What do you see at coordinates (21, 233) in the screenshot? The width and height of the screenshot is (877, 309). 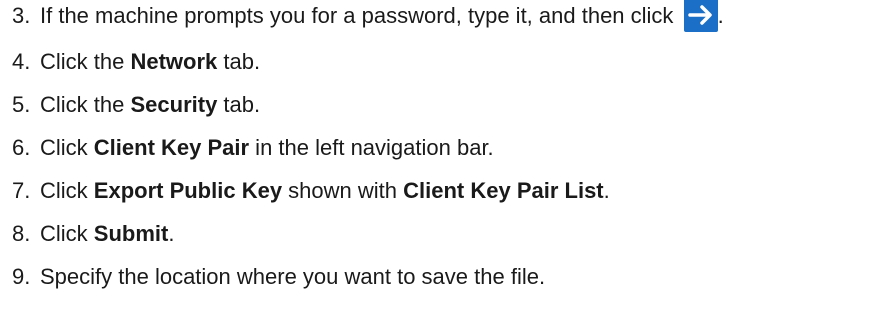 I see `step-number: 8.` at bounding box center [21, 233].